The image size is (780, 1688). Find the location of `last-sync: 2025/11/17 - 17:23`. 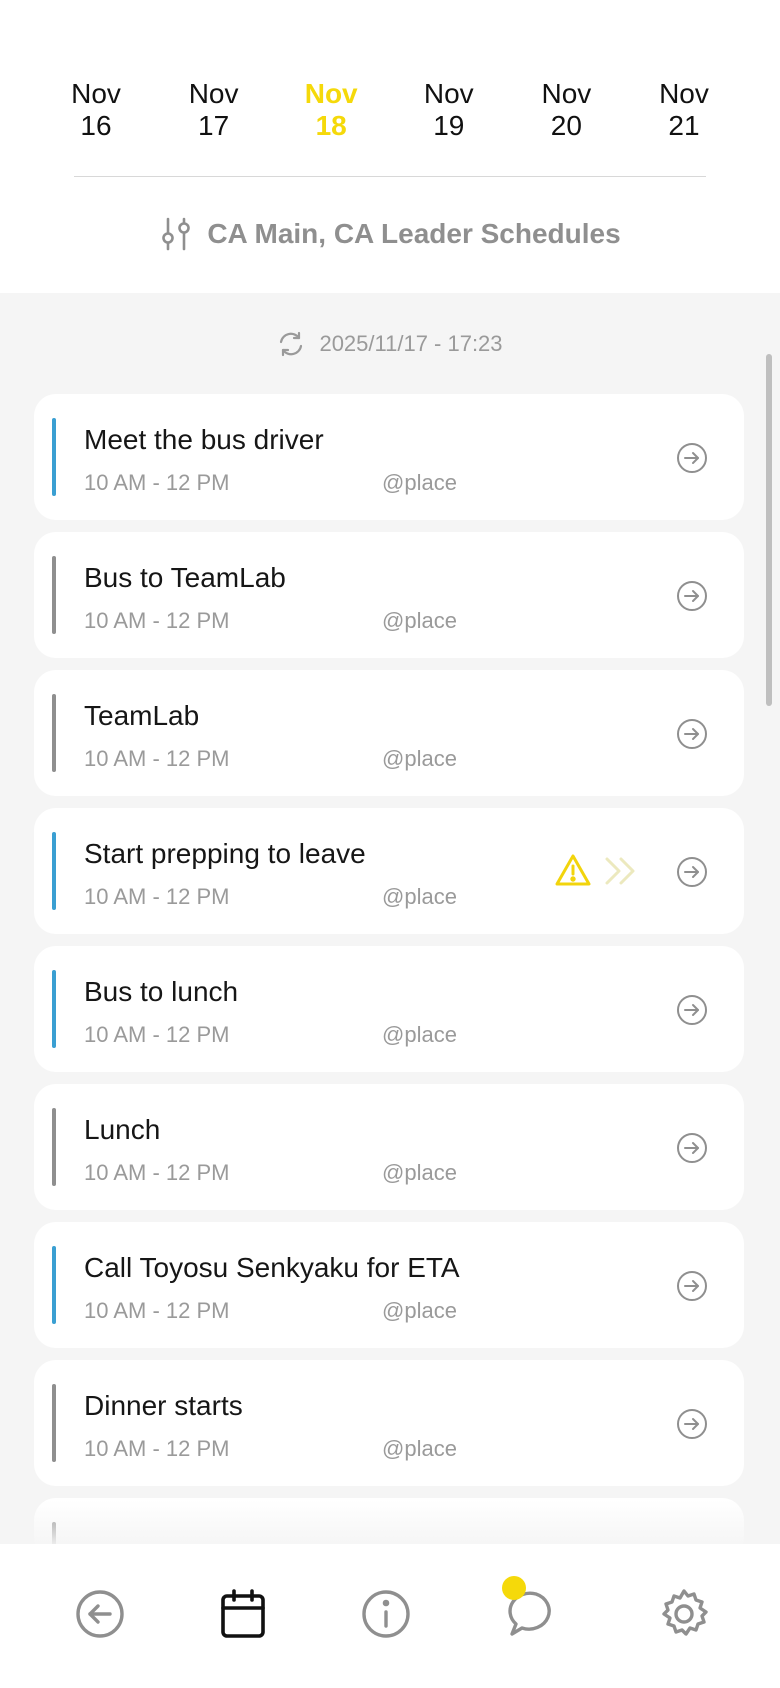

last-sync: 2025/11/17 - 17:23 is located at coordinates (390, 344).